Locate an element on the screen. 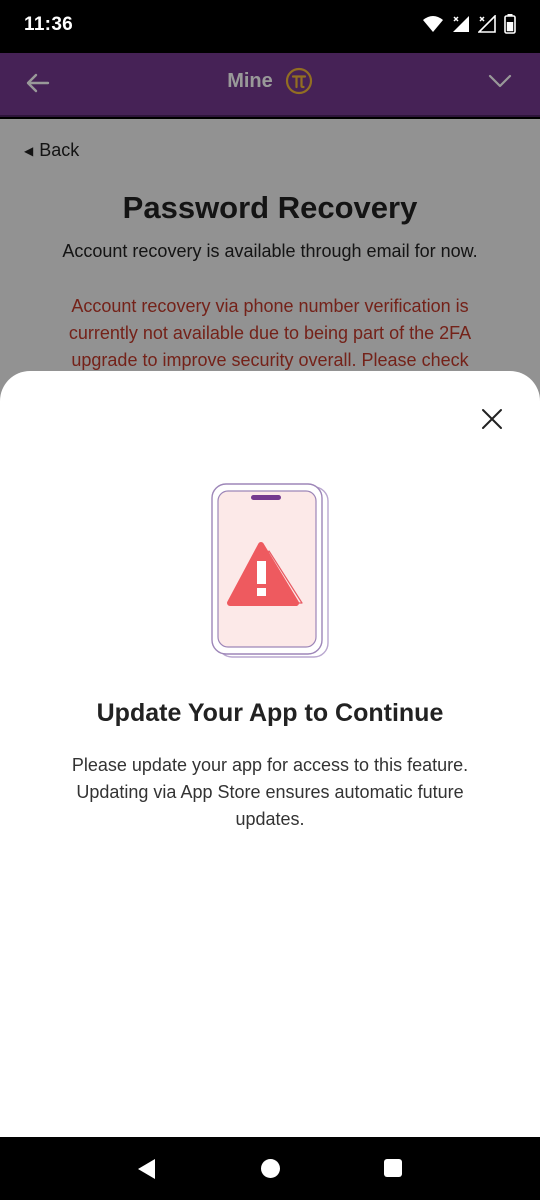 The image size is (540, 1200). wifi-icon is located at coordinates (433, 24).